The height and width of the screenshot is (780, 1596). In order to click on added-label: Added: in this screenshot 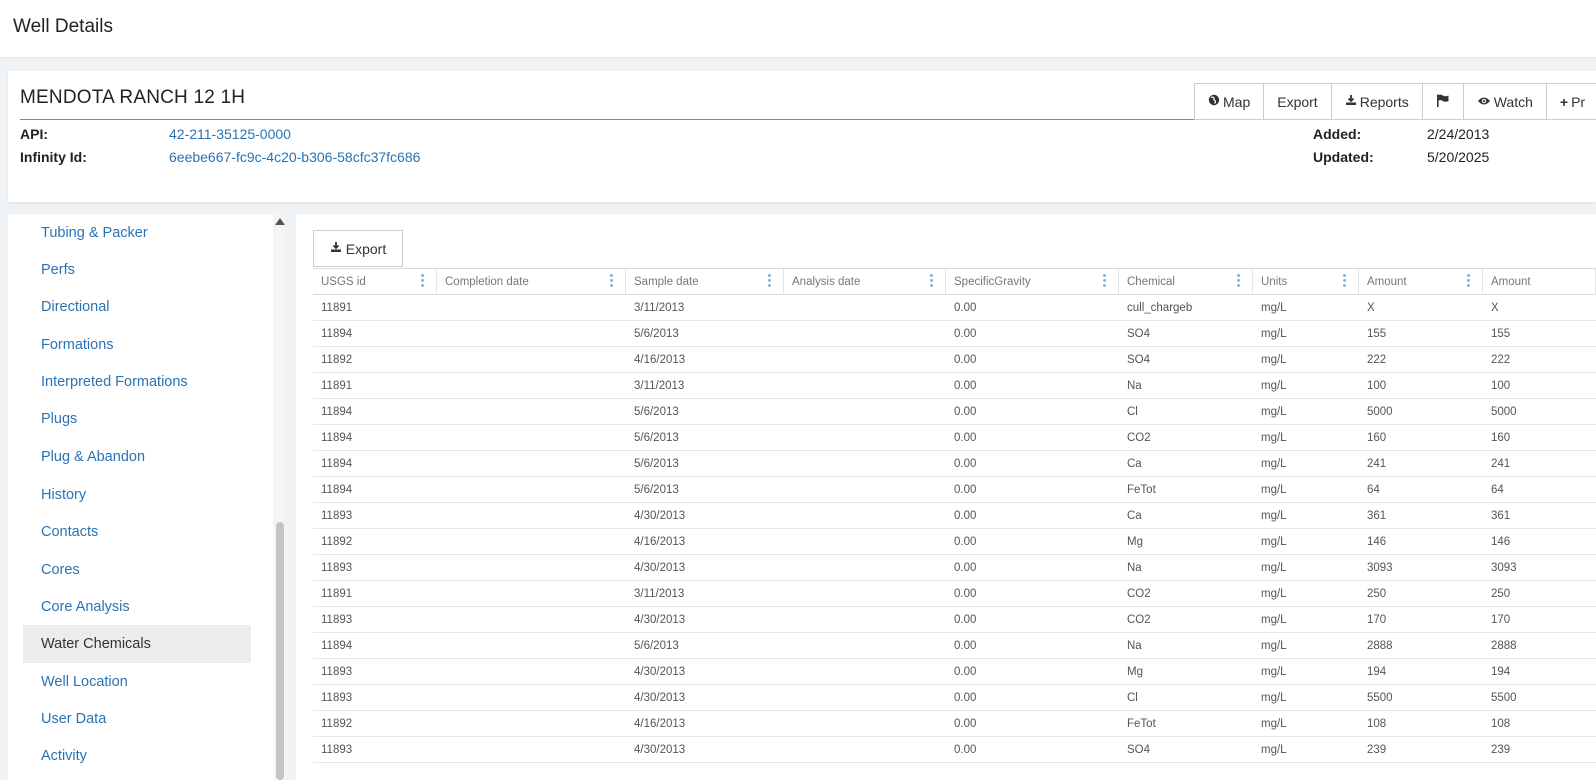, I will do `click(1337, 134)`.